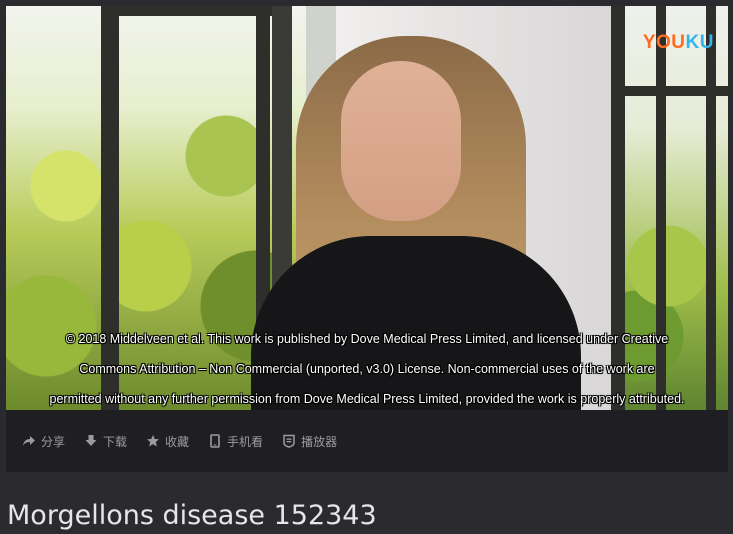  I want to click on shield-icon, so click(289, 441).